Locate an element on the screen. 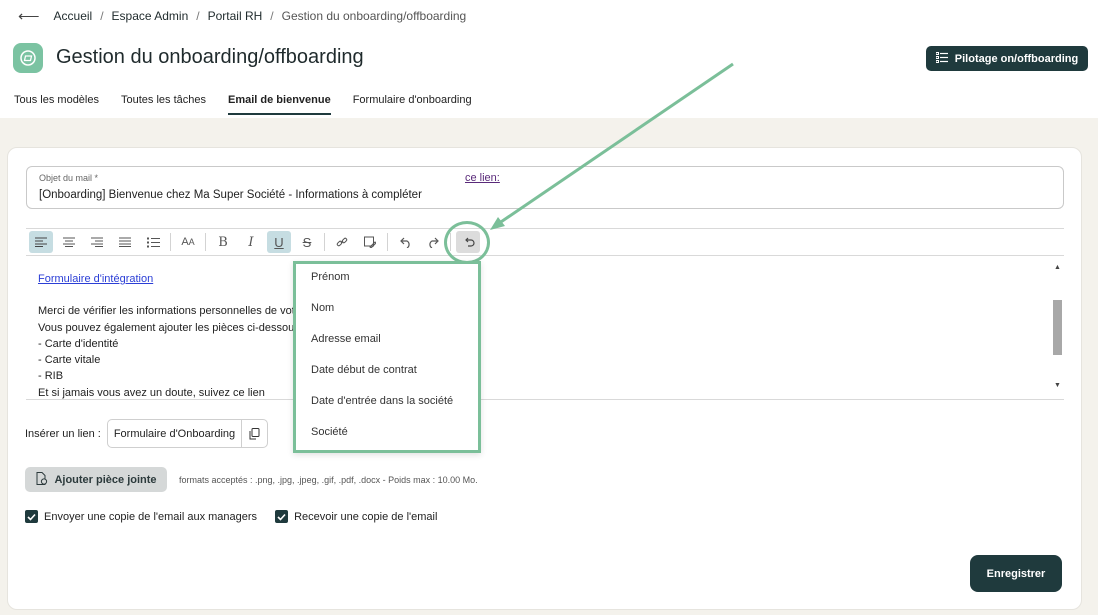  save-button: Enregistrer is located at coordinates (1016, 573).